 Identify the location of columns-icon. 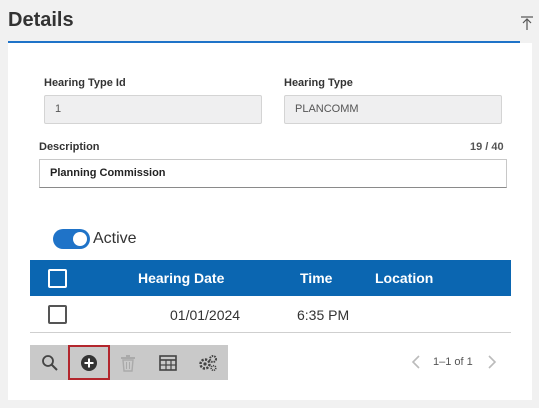
(168, 362).